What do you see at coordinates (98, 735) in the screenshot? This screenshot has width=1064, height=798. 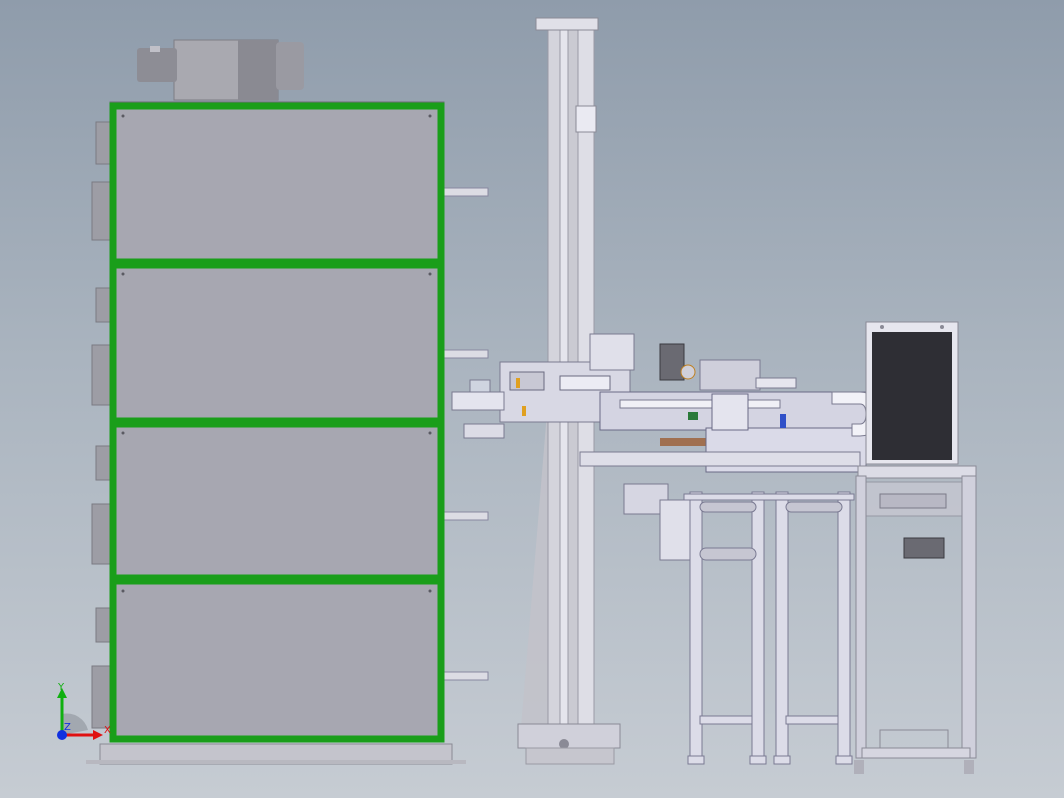 I see `x-axis-arrow` at bounding box center [98, 735].